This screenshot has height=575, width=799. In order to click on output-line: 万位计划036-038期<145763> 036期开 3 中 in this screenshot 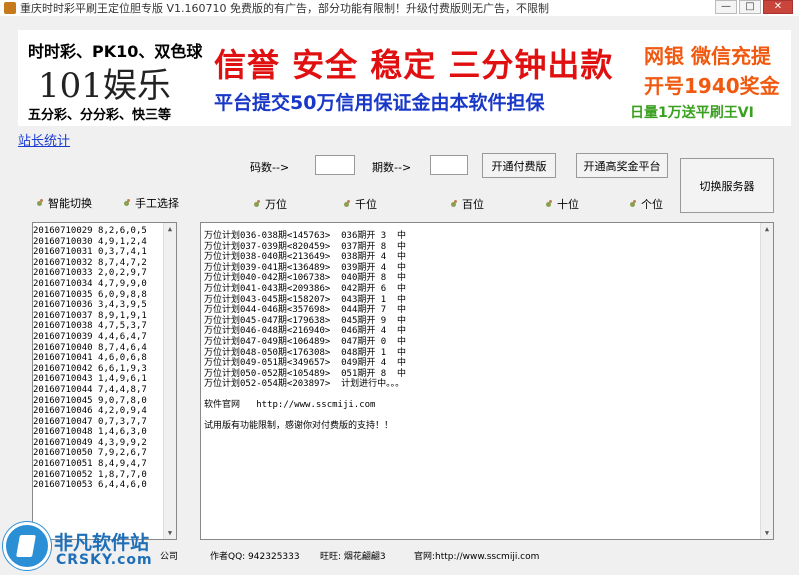, I will do `click(305, 236)`.